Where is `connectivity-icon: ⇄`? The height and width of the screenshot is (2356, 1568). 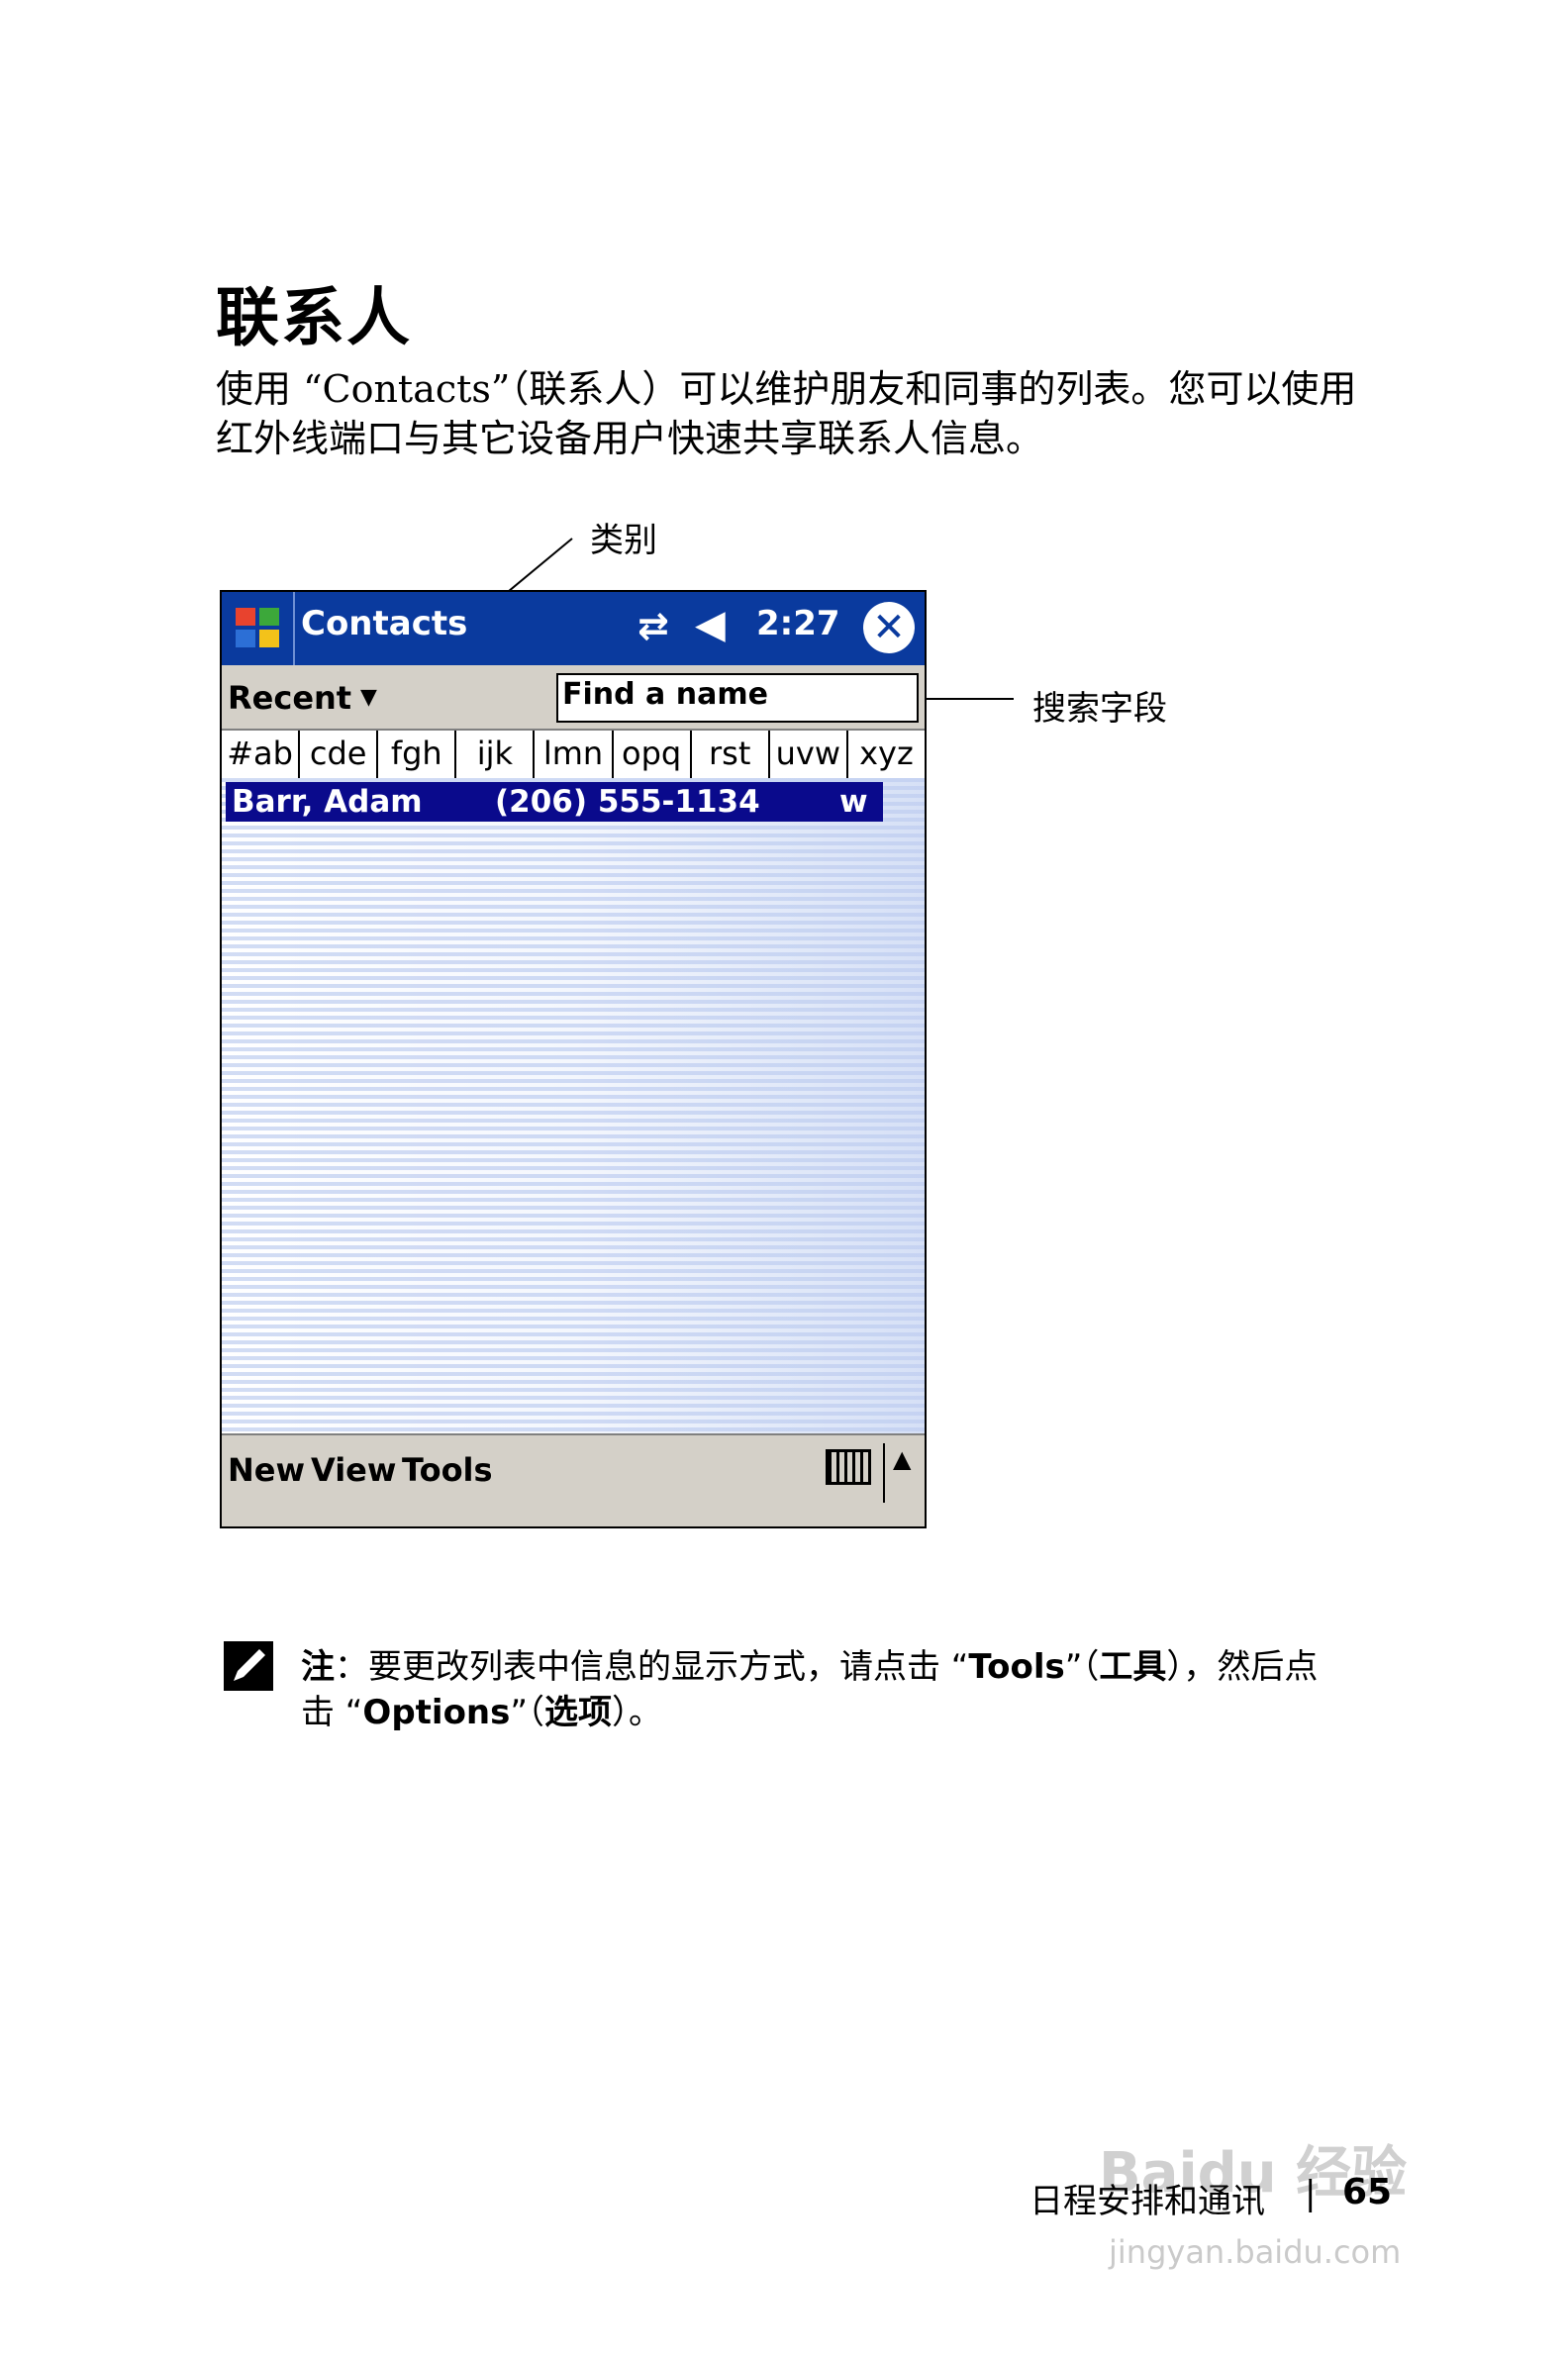 connectivity-icon: ⇄ is located at coordinates (653, 626).